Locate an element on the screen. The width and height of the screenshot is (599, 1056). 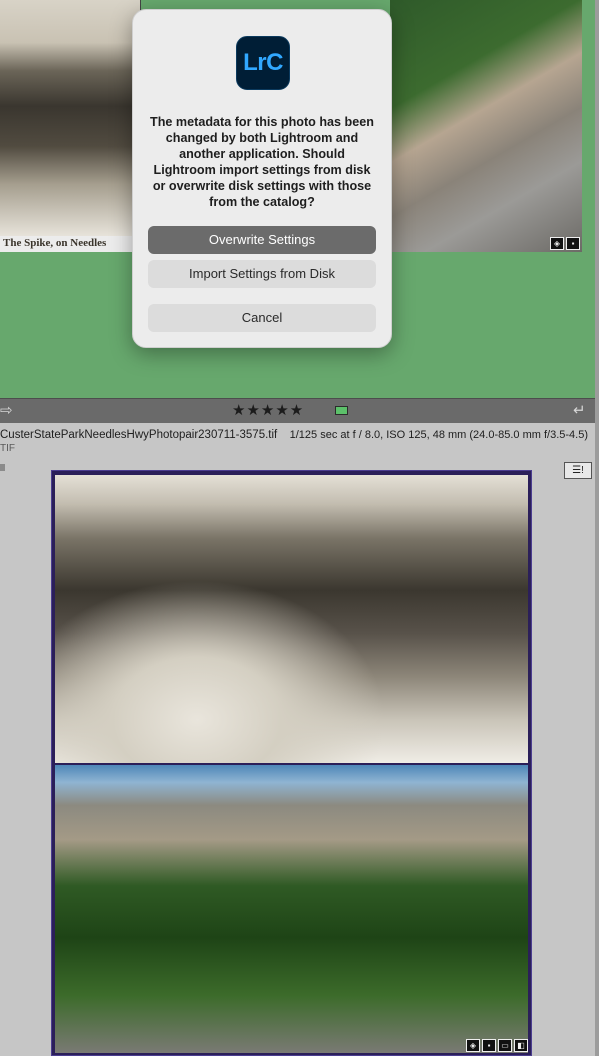
app-icon-label: LrC is located at coordinates (263, 62).